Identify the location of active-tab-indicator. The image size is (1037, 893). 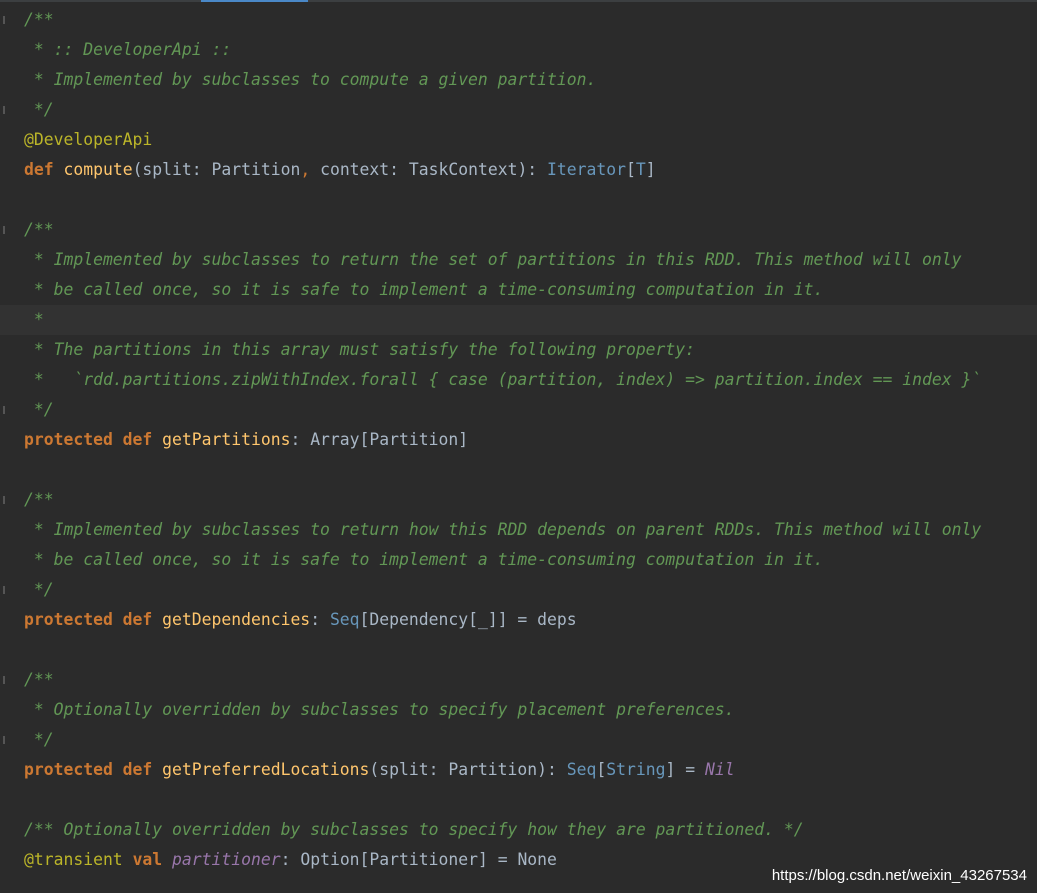
(254, 1).